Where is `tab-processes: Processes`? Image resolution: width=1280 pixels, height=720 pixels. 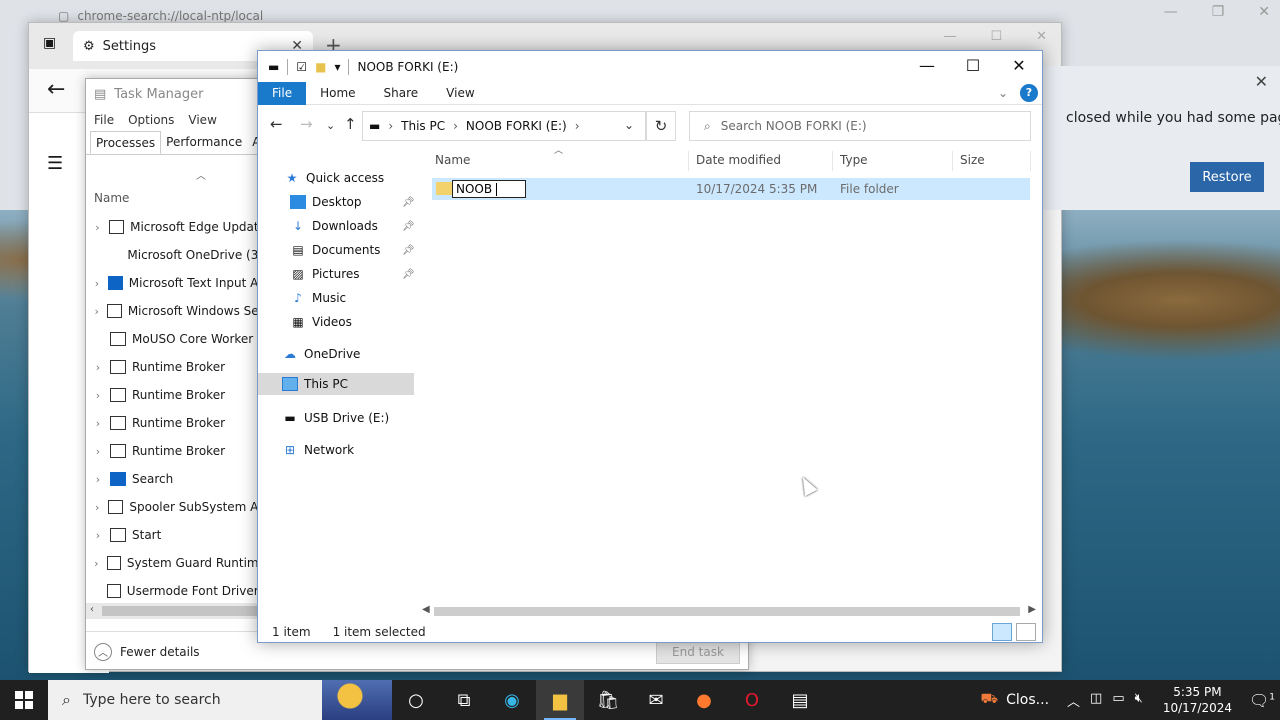 tab-processes: Processes is located at coordinates (126, 142).